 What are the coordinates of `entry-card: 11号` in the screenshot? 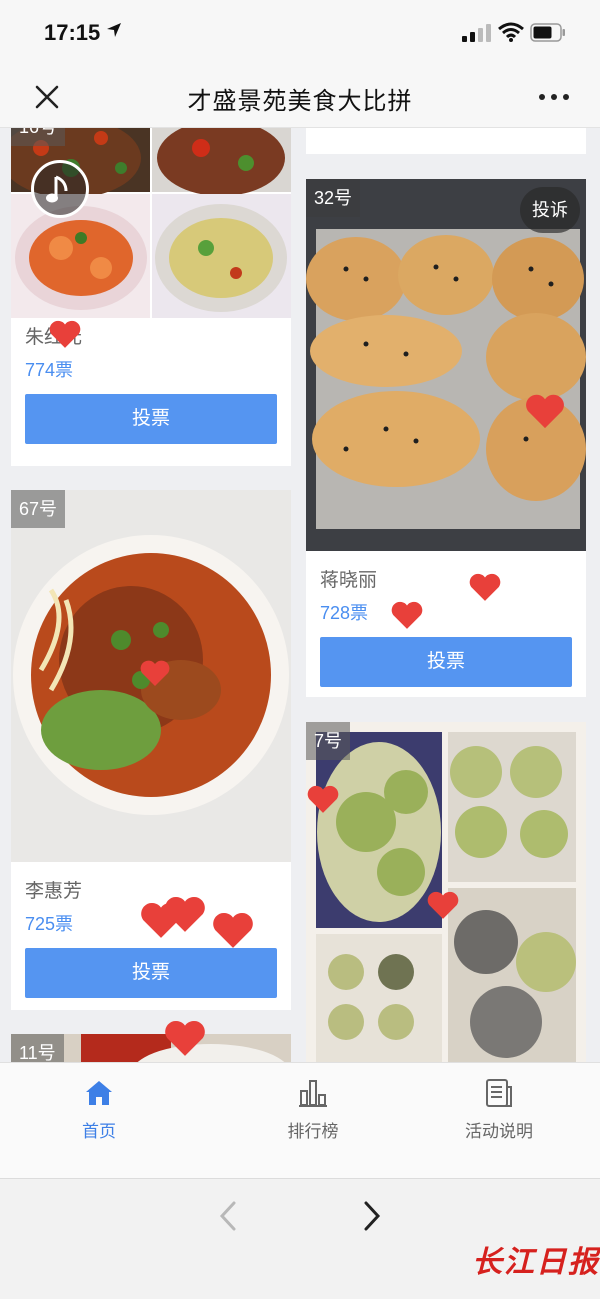 It's located at (151, 1048).